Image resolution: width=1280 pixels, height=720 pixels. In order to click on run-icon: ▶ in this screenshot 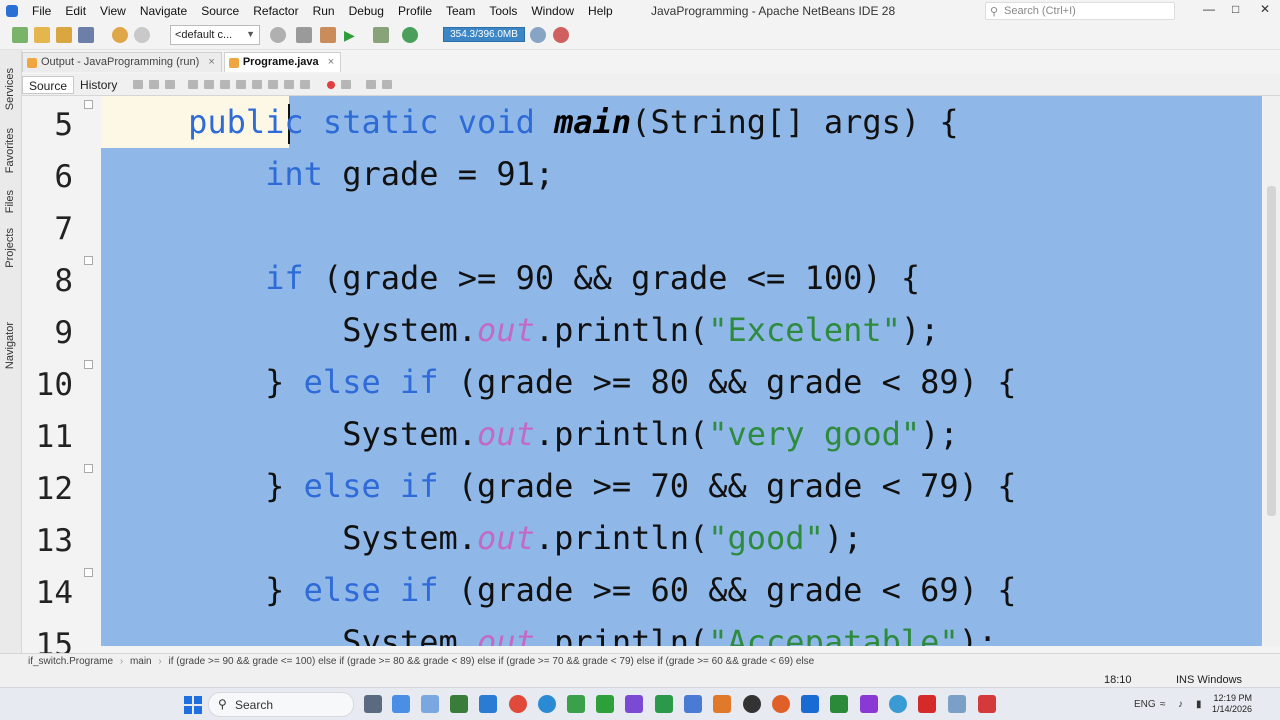, I will do `click(352, 35)`.